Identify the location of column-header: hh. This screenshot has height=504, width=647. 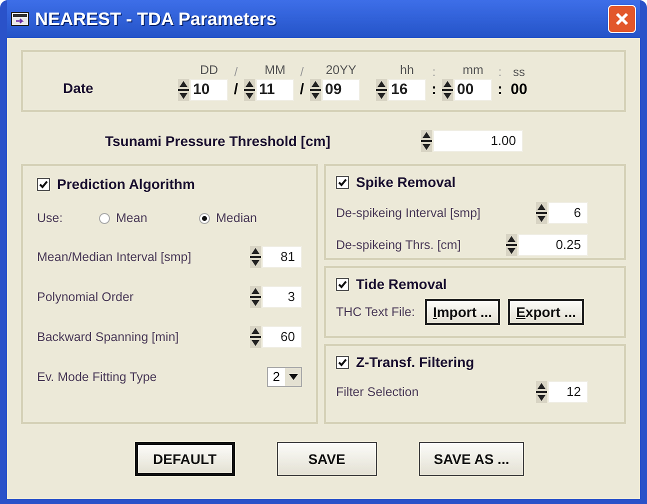
(406, 70).